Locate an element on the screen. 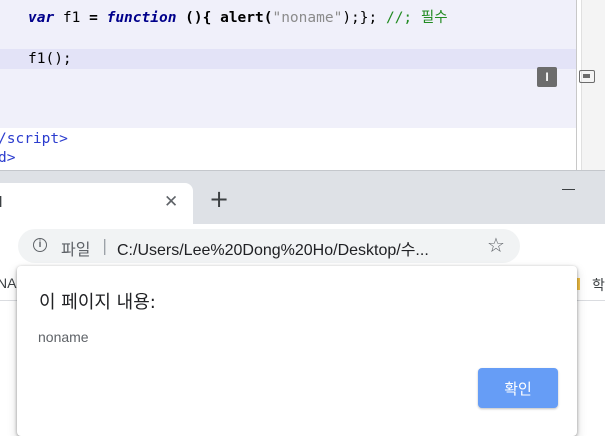 This screenshot has height=436, width=605. tab-title: l is located at coordinates (1, 202).